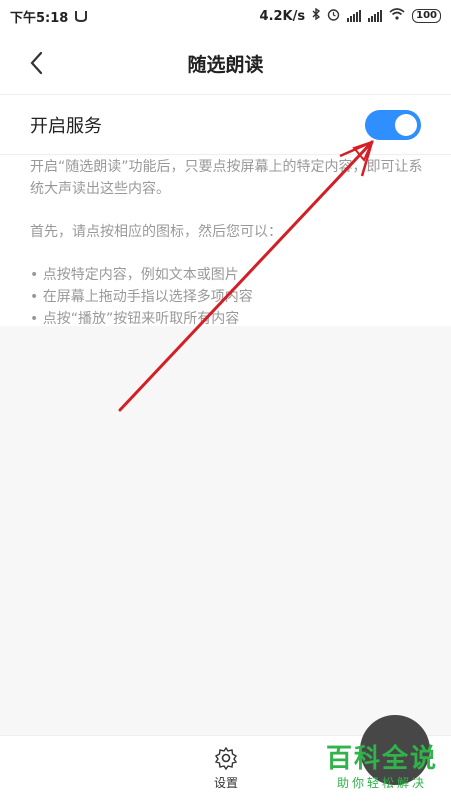 This screenshot has width=451, height=807. Describe the element at coordinates (397, 16) in the screenshot. I see `wifi-icon` at that location.